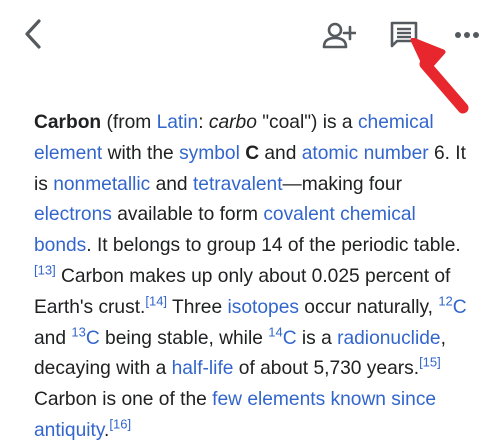 The image size is (500, 447). Describe the element at coordinates (388, 338) in the screenshot. I see `link-radionuclide: radionuclide` at that location.